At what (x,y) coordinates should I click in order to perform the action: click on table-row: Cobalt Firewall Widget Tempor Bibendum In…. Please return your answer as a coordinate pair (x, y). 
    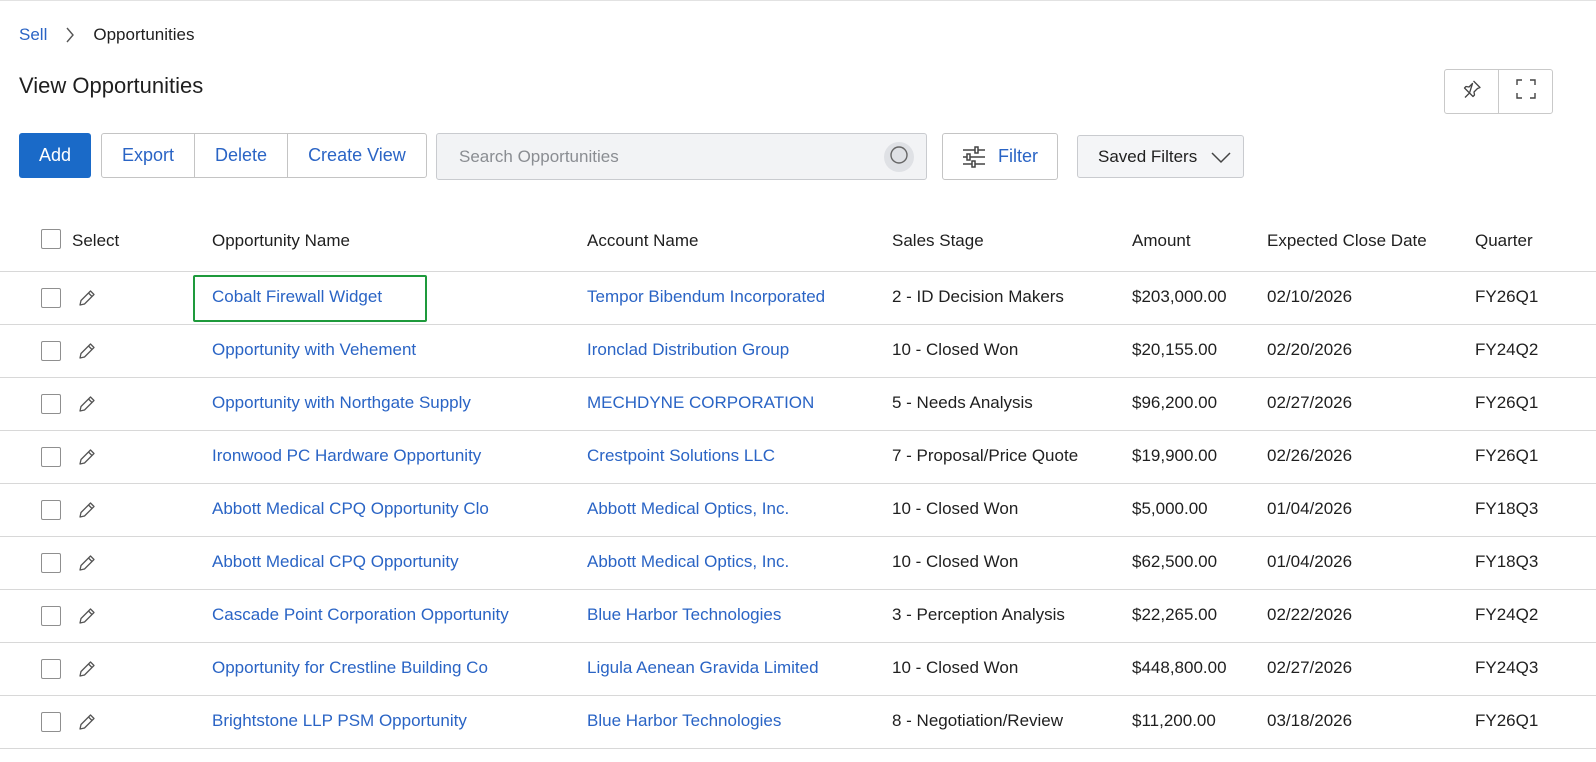
    Looking at the image, I should click on (798, 298).